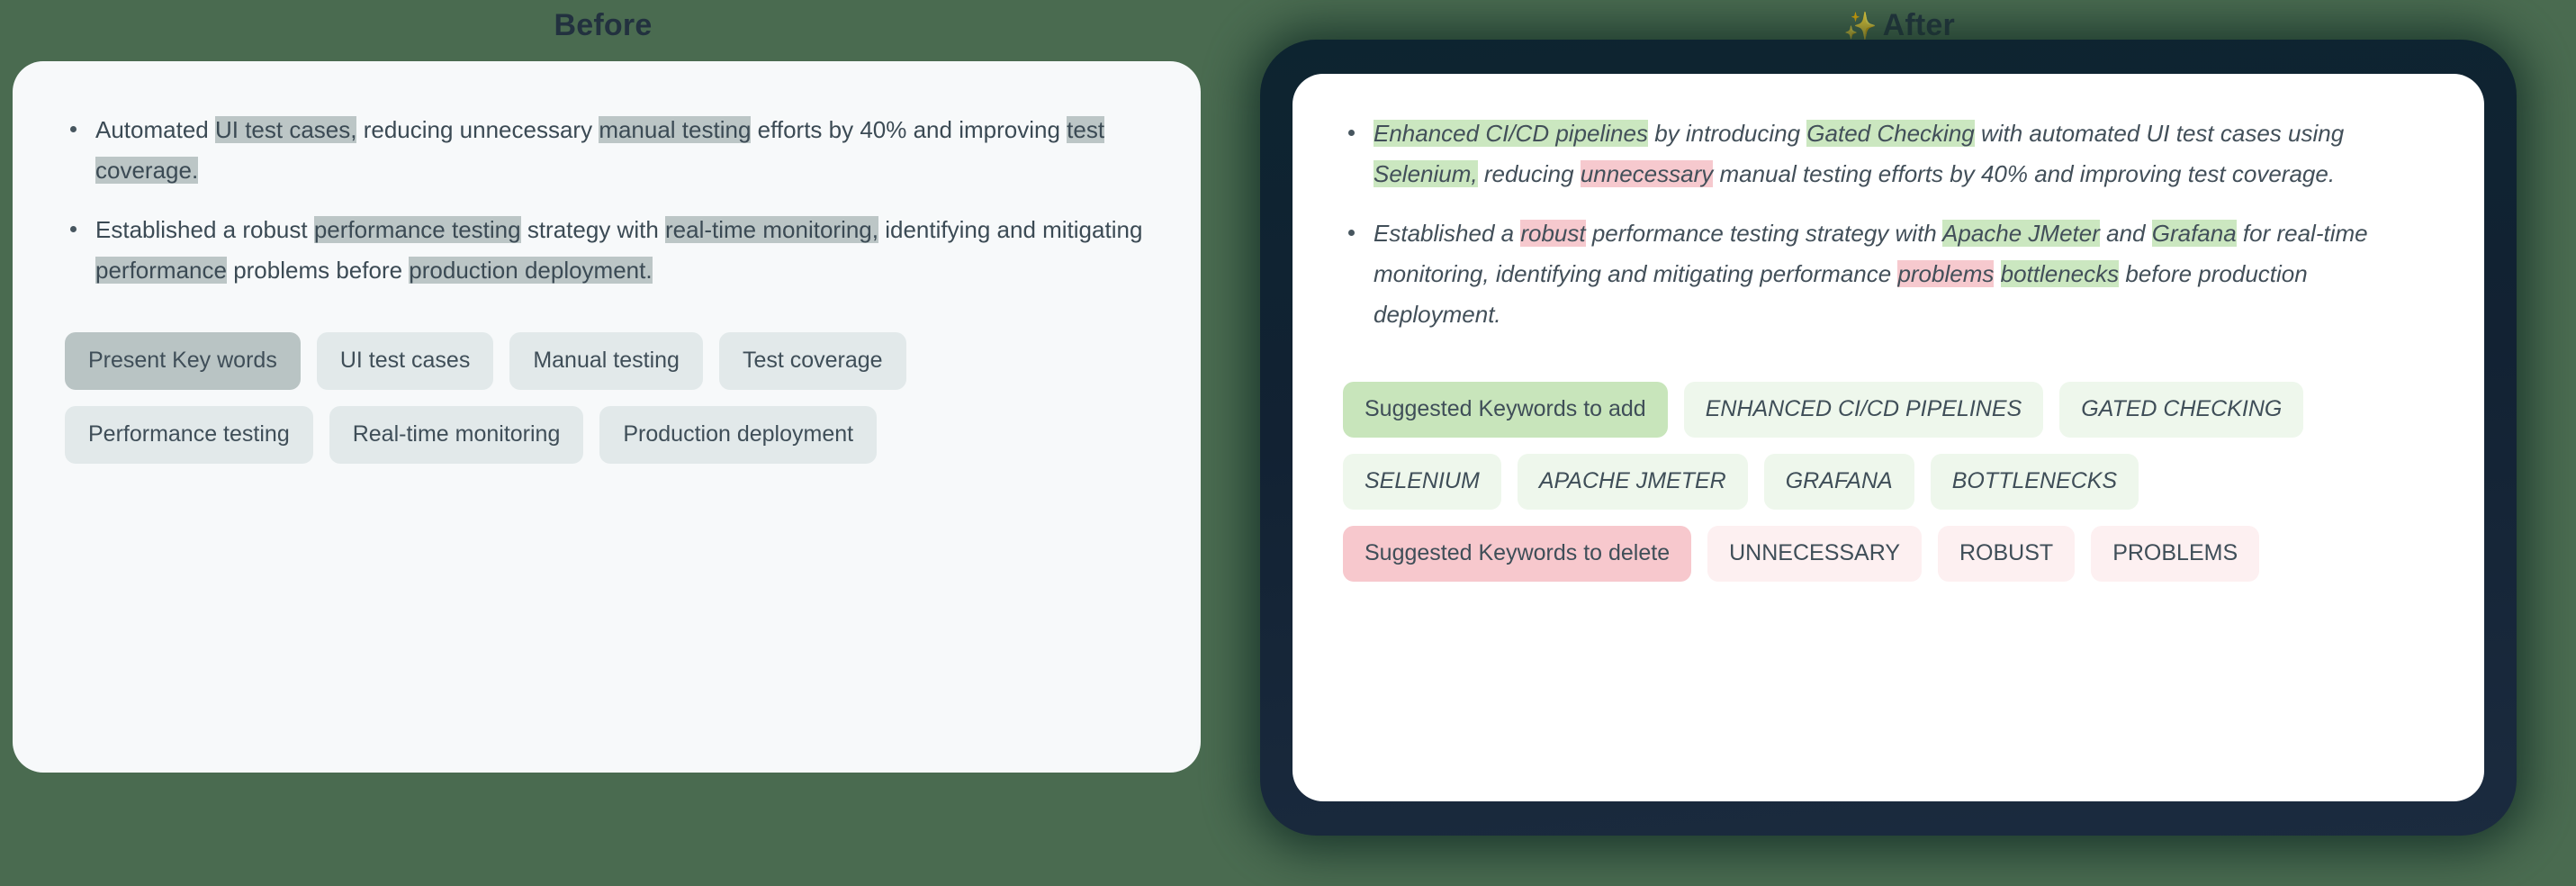  What do you see at coordinates (2060, 274) in the screenshot?
I see `highlighted-text-green: bottlenecks` at bounding box center [2060, 274].